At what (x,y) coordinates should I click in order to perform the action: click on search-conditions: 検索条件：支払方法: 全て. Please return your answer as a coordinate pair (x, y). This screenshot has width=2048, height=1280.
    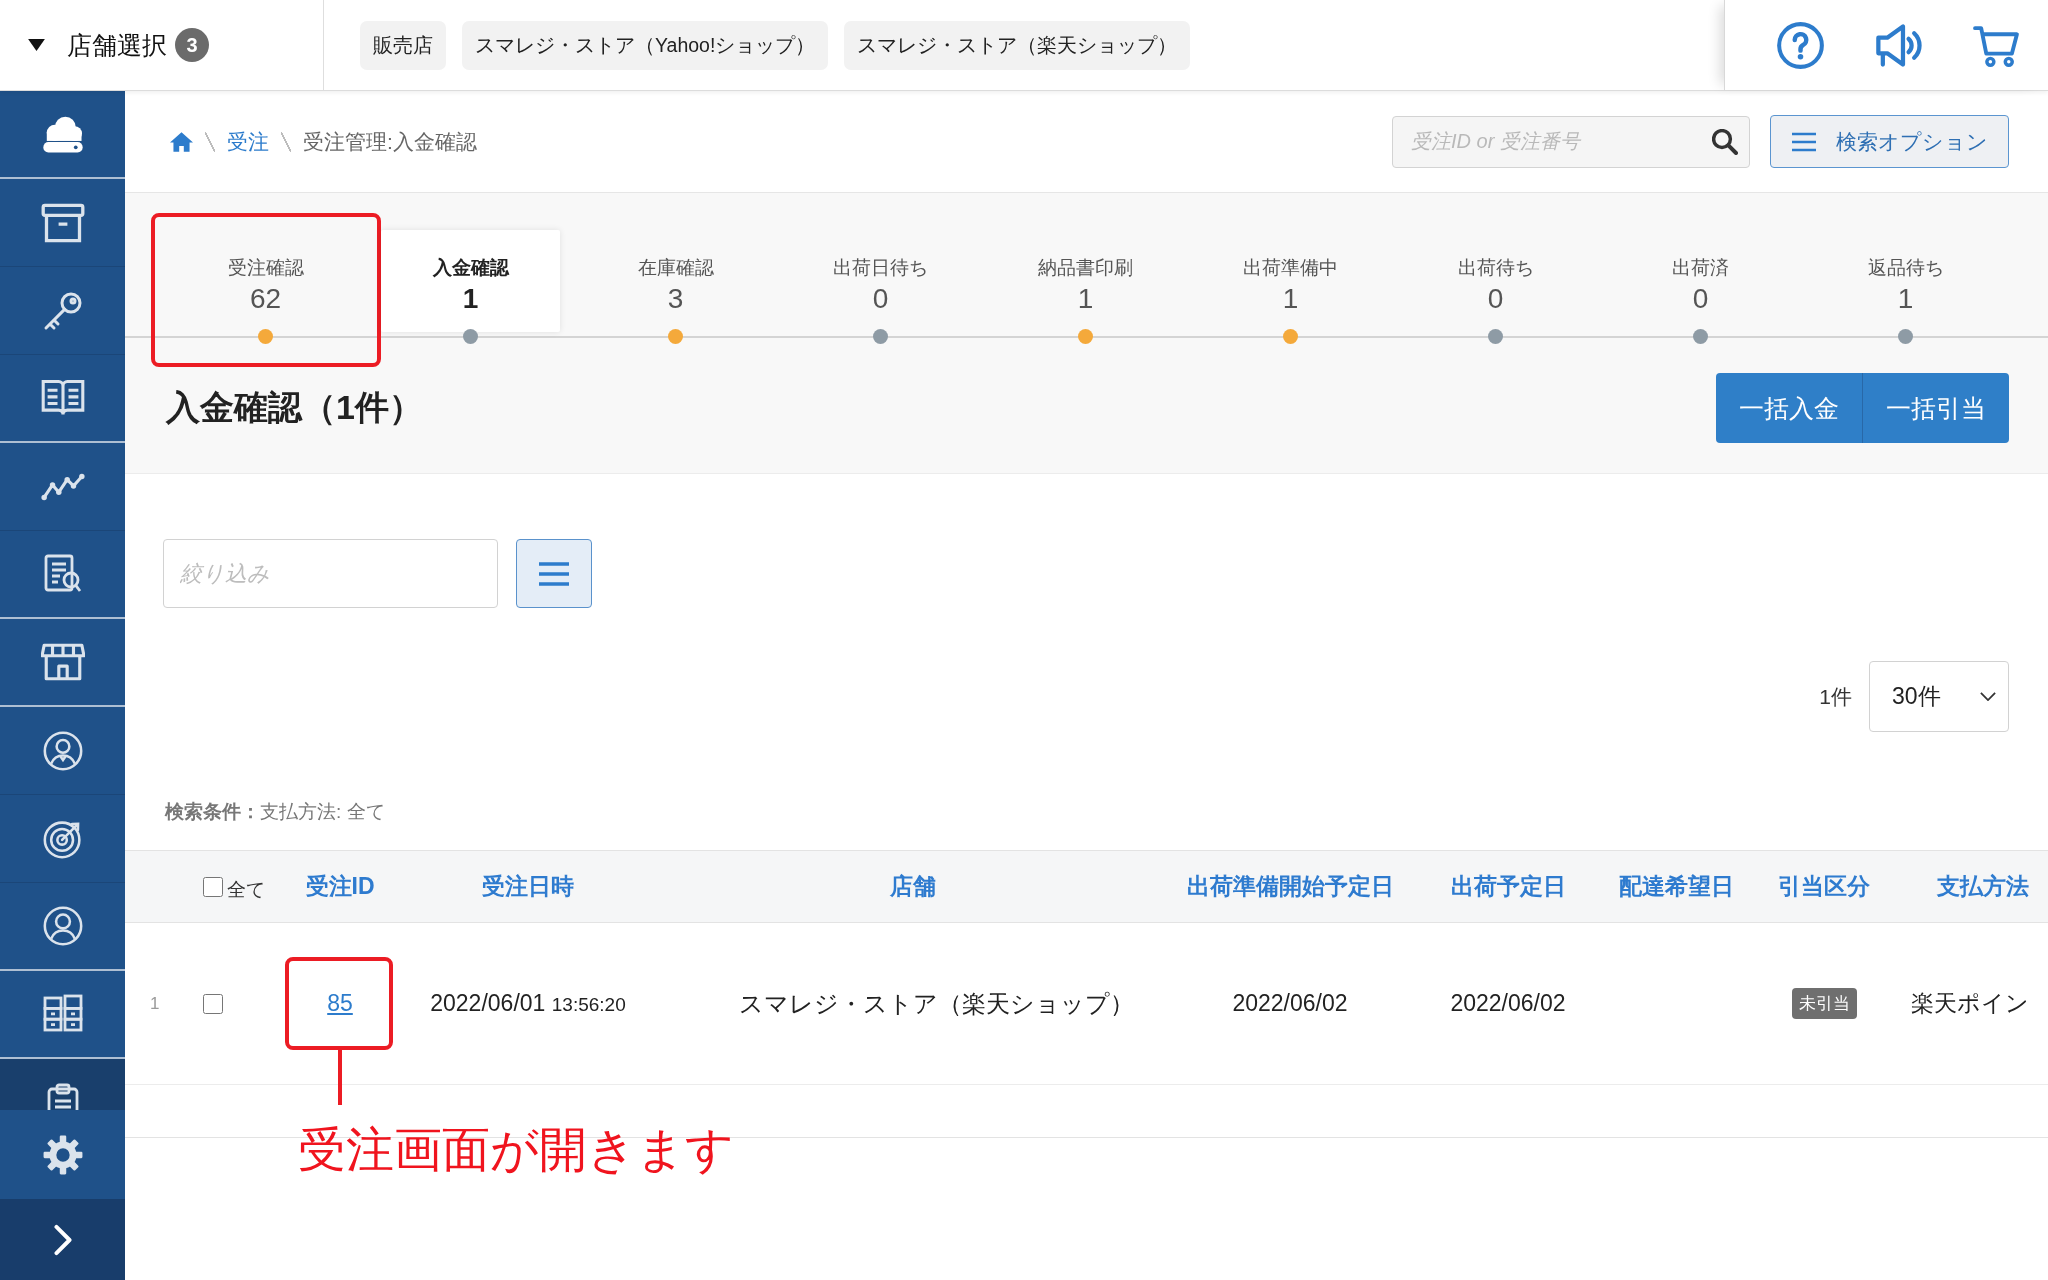
    Looking at the image, I should click on (275, 812).